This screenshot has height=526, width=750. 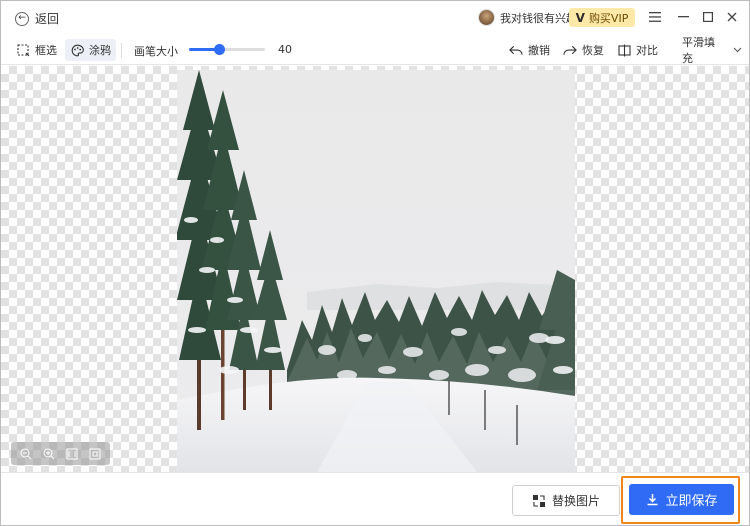 What do you see at coordinates (683, 17) in the screenshot?
I see `minimize-icon` at bounding box center [683, 17].